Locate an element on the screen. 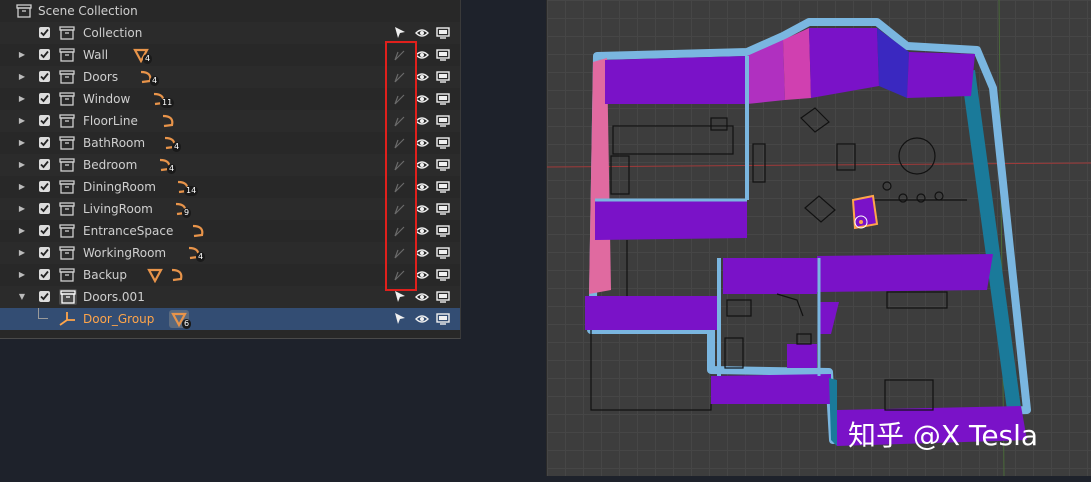 This screenshot has width=1091, height=482. wall-small is located at coordinates (802, 356).